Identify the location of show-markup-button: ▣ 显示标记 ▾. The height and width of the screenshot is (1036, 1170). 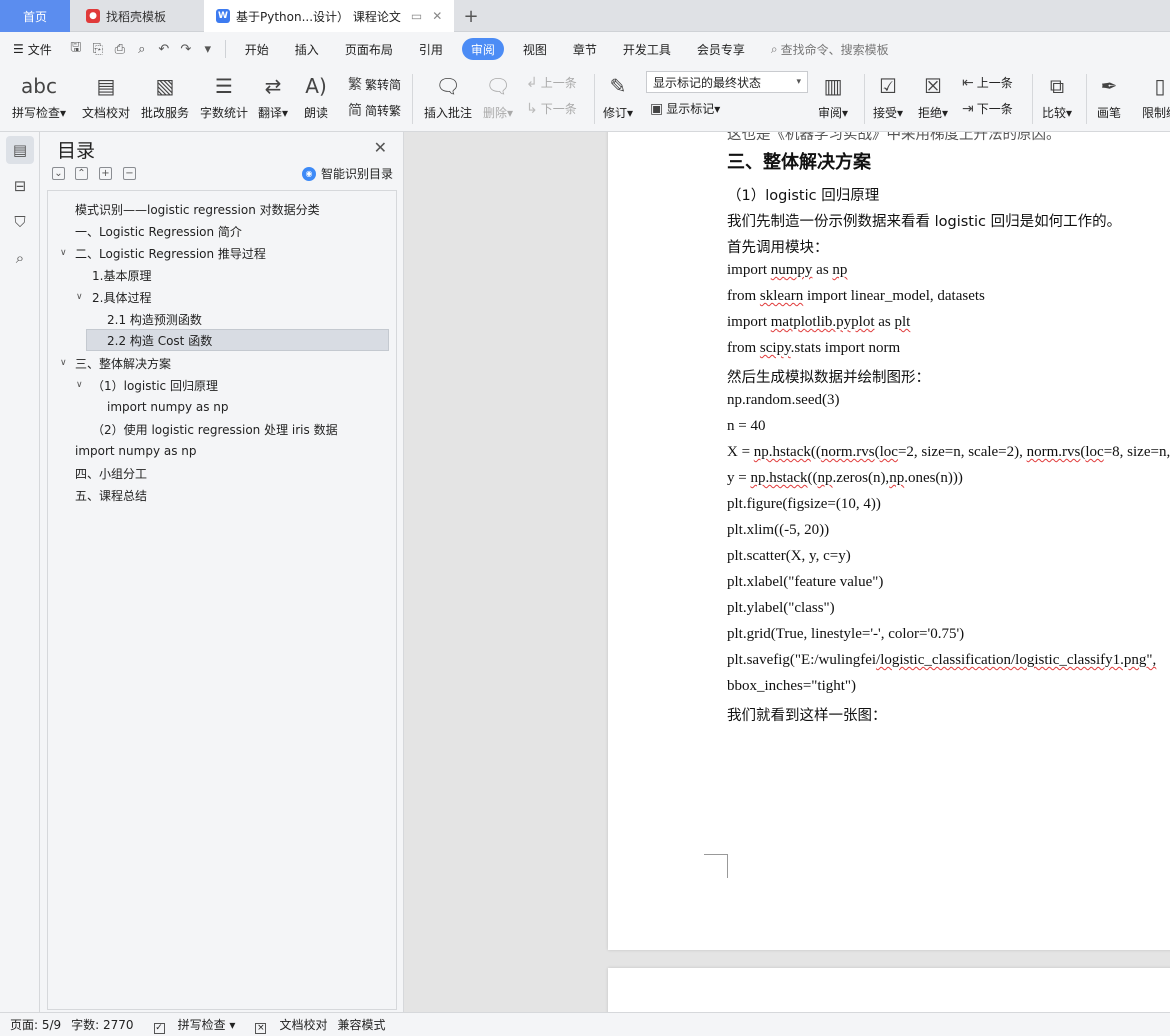
(685, 108).